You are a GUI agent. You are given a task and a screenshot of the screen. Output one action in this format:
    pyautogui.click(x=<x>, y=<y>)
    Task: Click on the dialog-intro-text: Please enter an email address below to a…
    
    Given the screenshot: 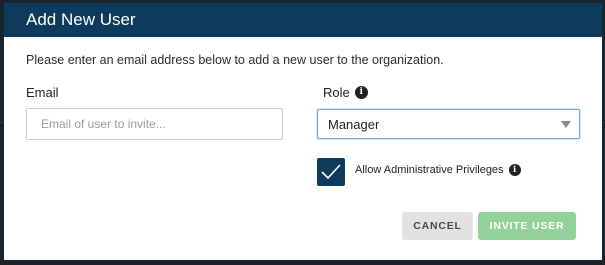 What is the action you would take?
    pyautogui.click(x=235, y=60)
    